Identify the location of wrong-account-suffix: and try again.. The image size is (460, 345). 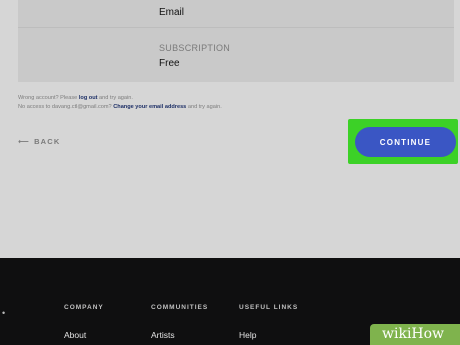
(115, 98).